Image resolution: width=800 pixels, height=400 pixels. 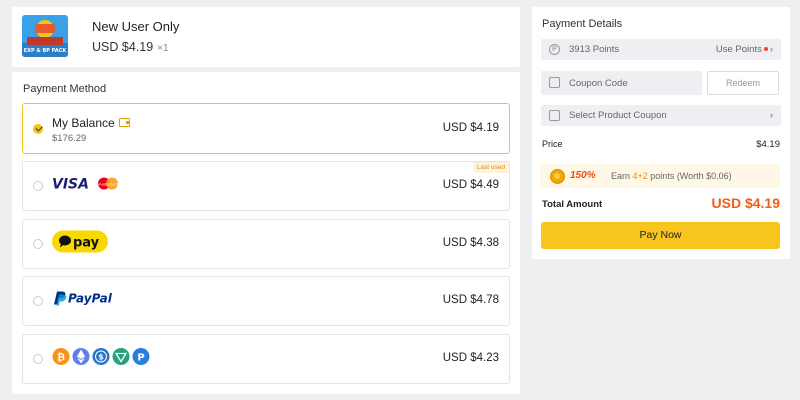 What do you see at coordinates (45, 36) in the screenshot?
I see `product-thumbnail: EXP & BP PACK` at bounding box center [45, 36].